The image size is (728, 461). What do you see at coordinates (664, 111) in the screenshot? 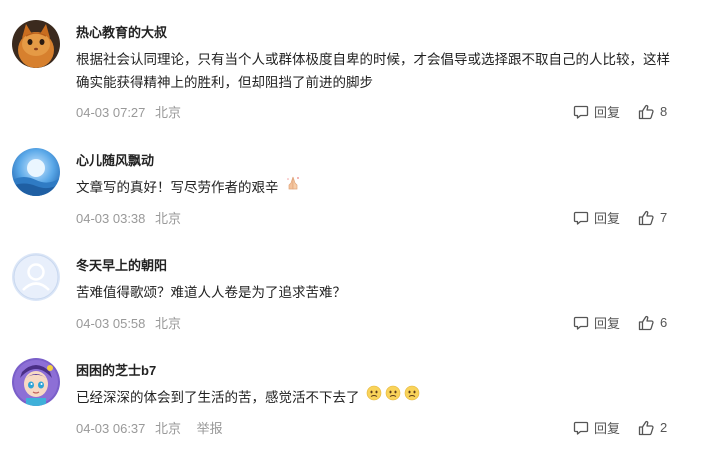
I see `like-count: 8` at bounding box center [664, 111].